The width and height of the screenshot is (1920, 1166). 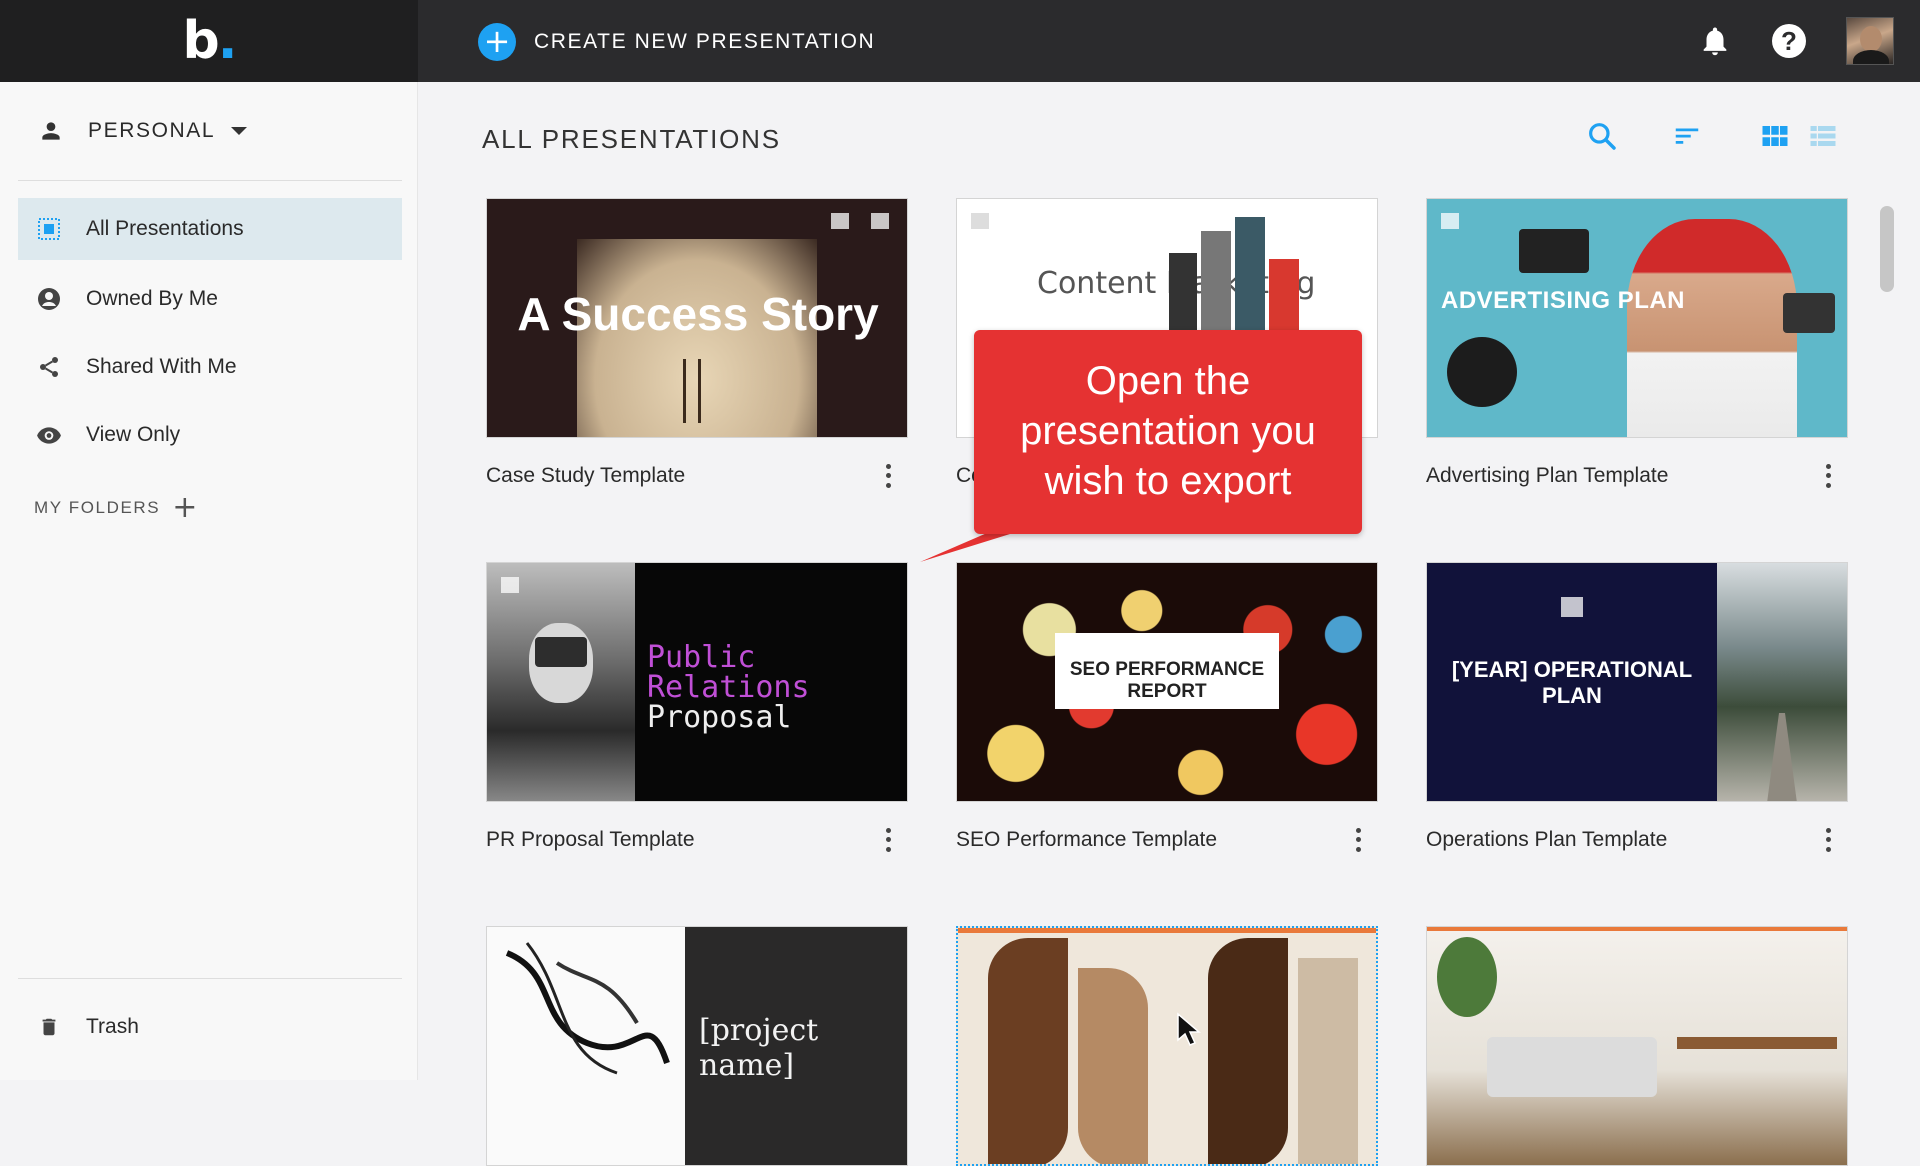 I want to click on presentation-thumbnail: ADVERTISING PLAN, so click(x=1637, y=318).